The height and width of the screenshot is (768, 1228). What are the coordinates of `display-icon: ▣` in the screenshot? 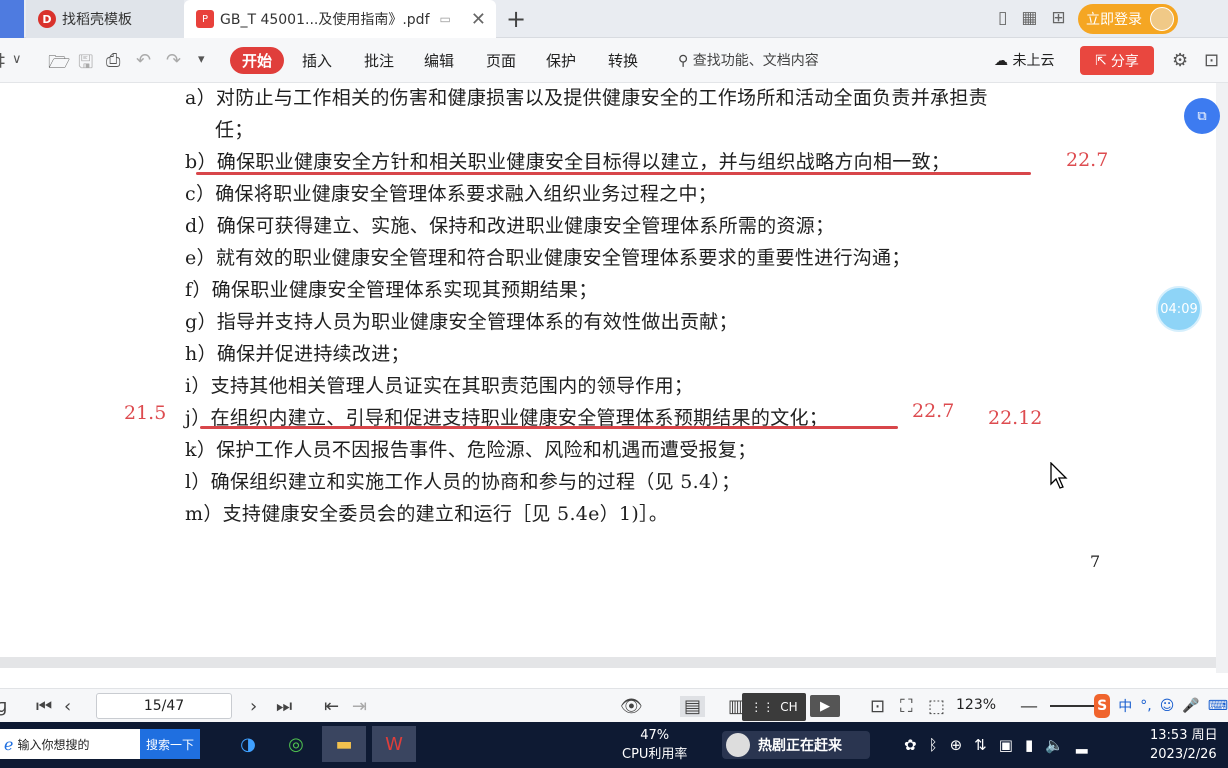 It's located at (1006, 745).